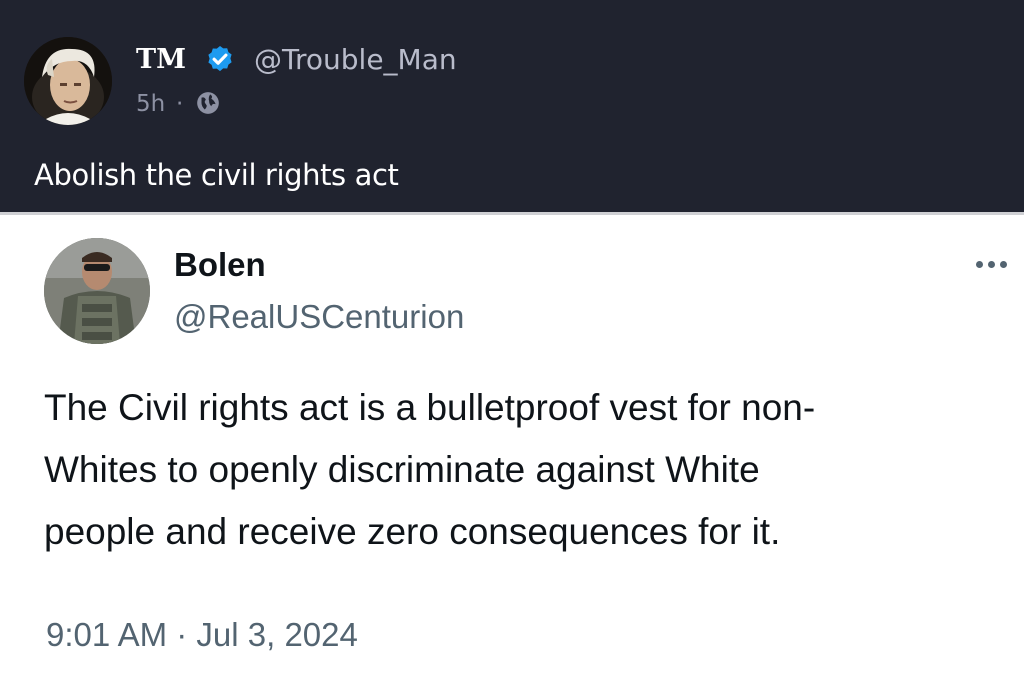  I want to click on more-options-icon, so click(992, 265).